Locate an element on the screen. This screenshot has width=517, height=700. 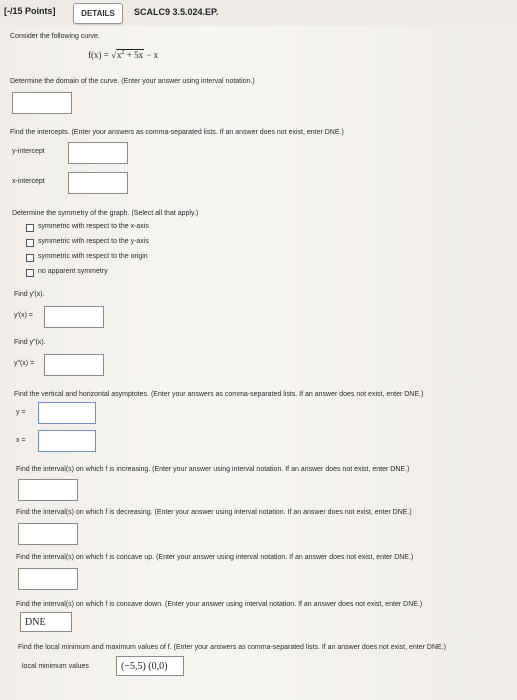
horizontal-asymptote-input is located at coordinates (67, 413).